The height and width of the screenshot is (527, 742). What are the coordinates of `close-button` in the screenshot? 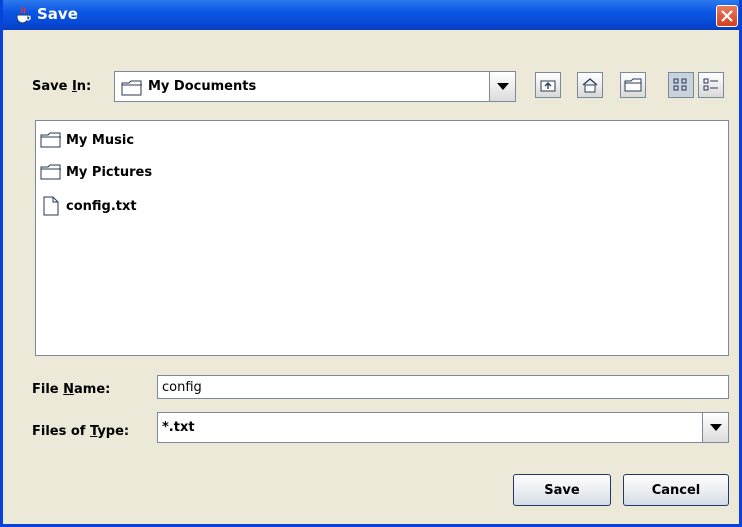 It's located at (727, 16).